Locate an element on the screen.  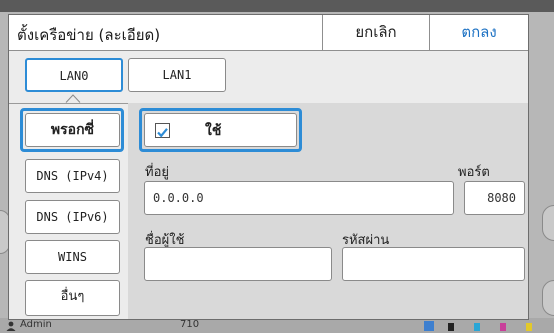
use-proxy-toggle: ใช้ is located at coordinates (220, 130).